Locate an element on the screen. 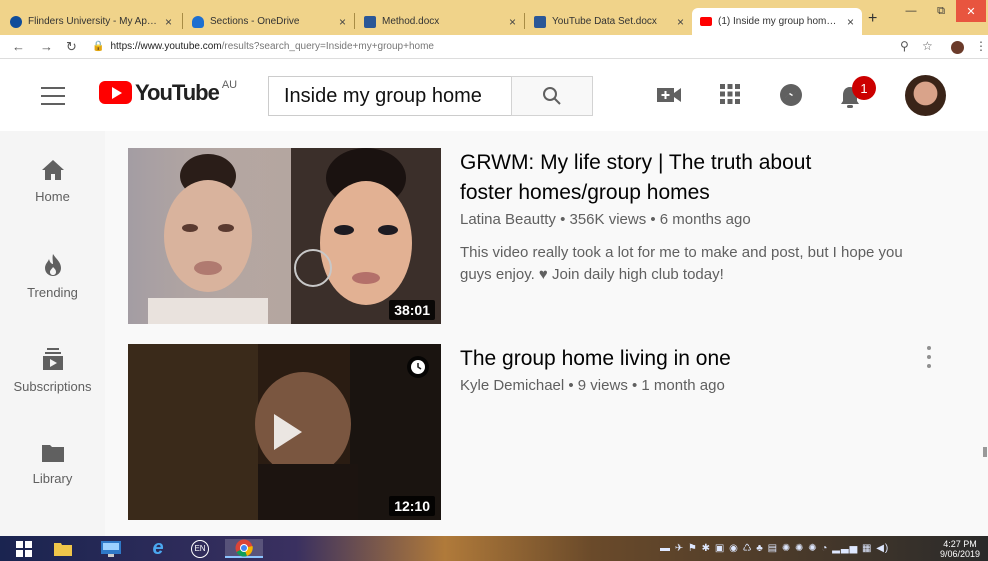 The height and width of the screenshot is (561, 988). chrome-icon is located at coordinates (244, 548).